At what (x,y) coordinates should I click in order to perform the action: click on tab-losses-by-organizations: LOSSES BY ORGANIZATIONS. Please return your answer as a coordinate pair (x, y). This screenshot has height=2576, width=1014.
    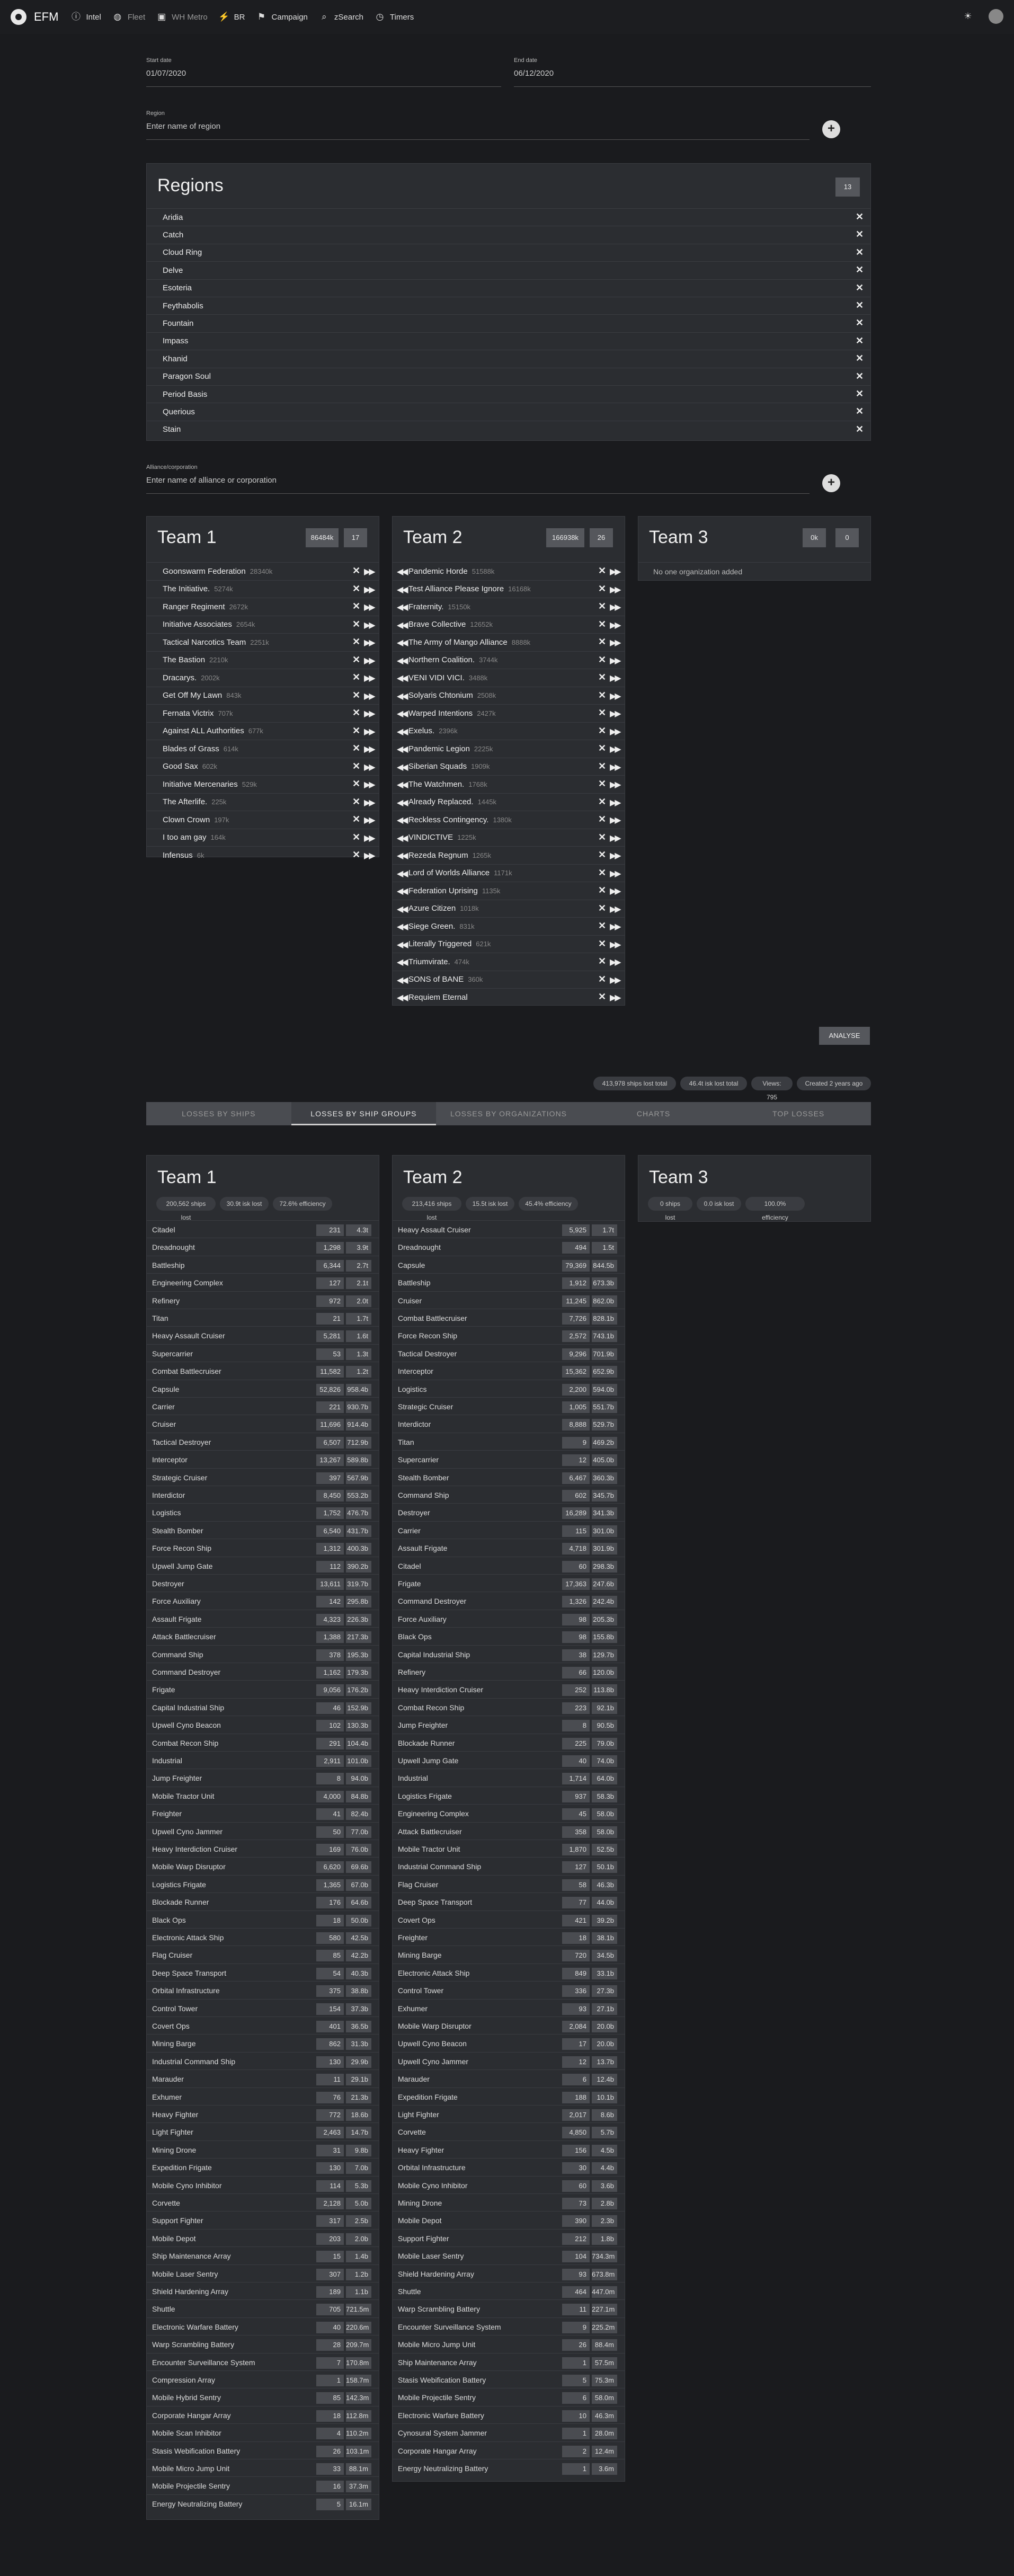
    Looking at the image, I should click on (508, 1113).